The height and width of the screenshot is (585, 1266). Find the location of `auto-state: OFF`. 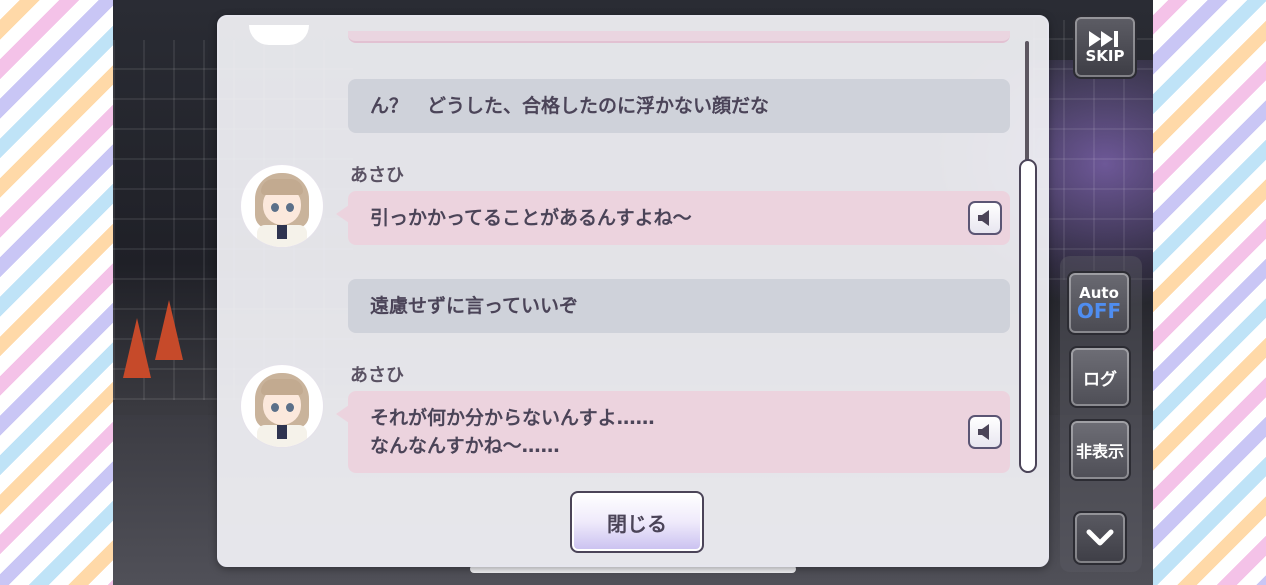

auto-state: OFF is located at coordinates (1099, 311).